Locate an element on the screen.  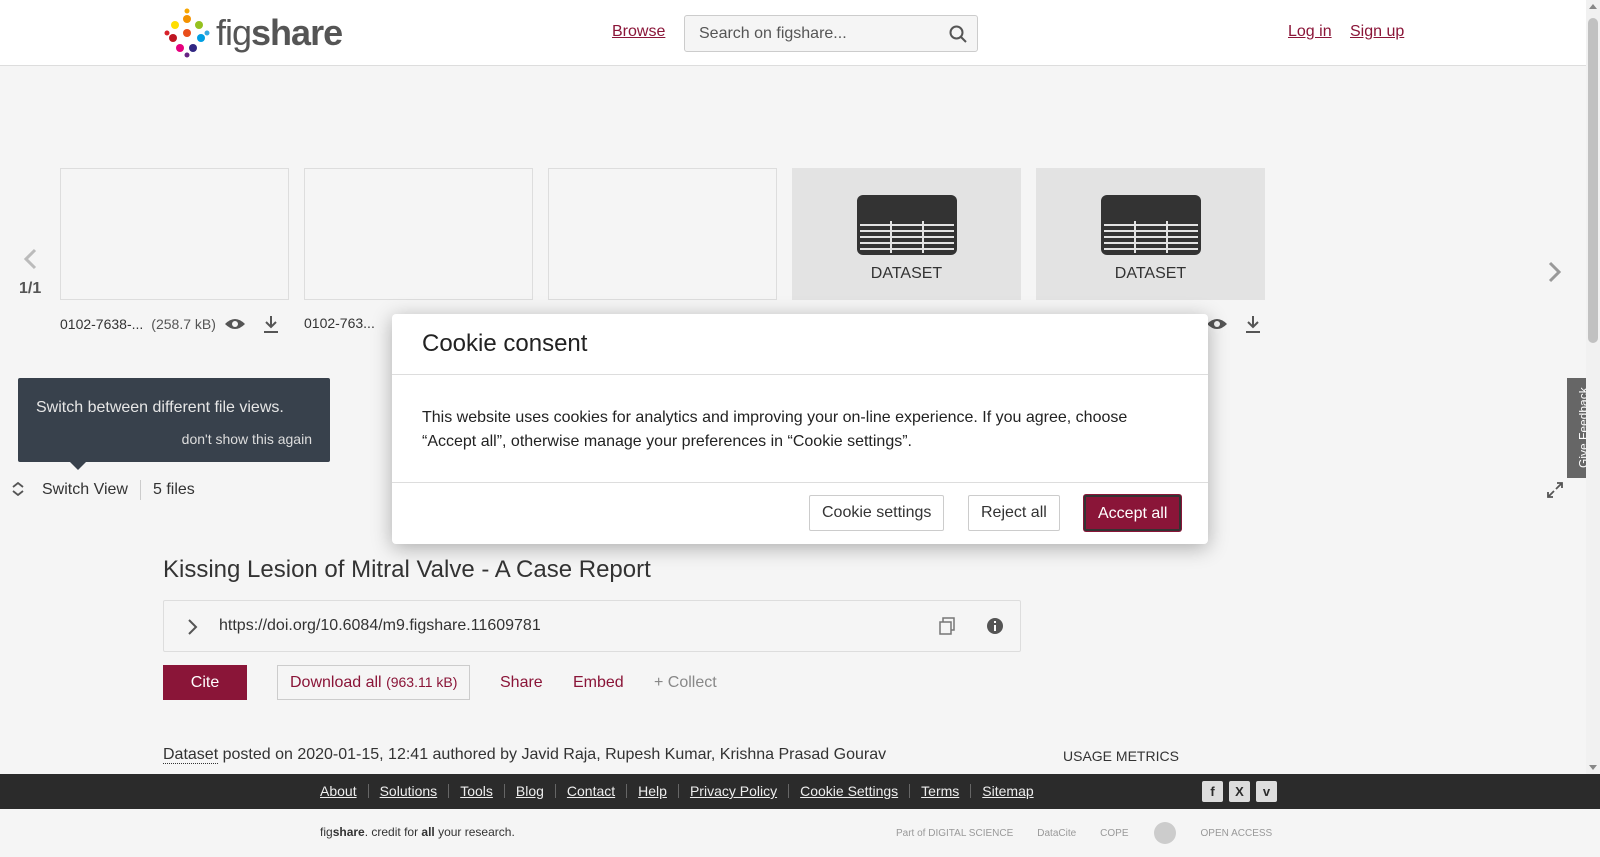
footer-link-help: Help is located at coordinates (653, 791).